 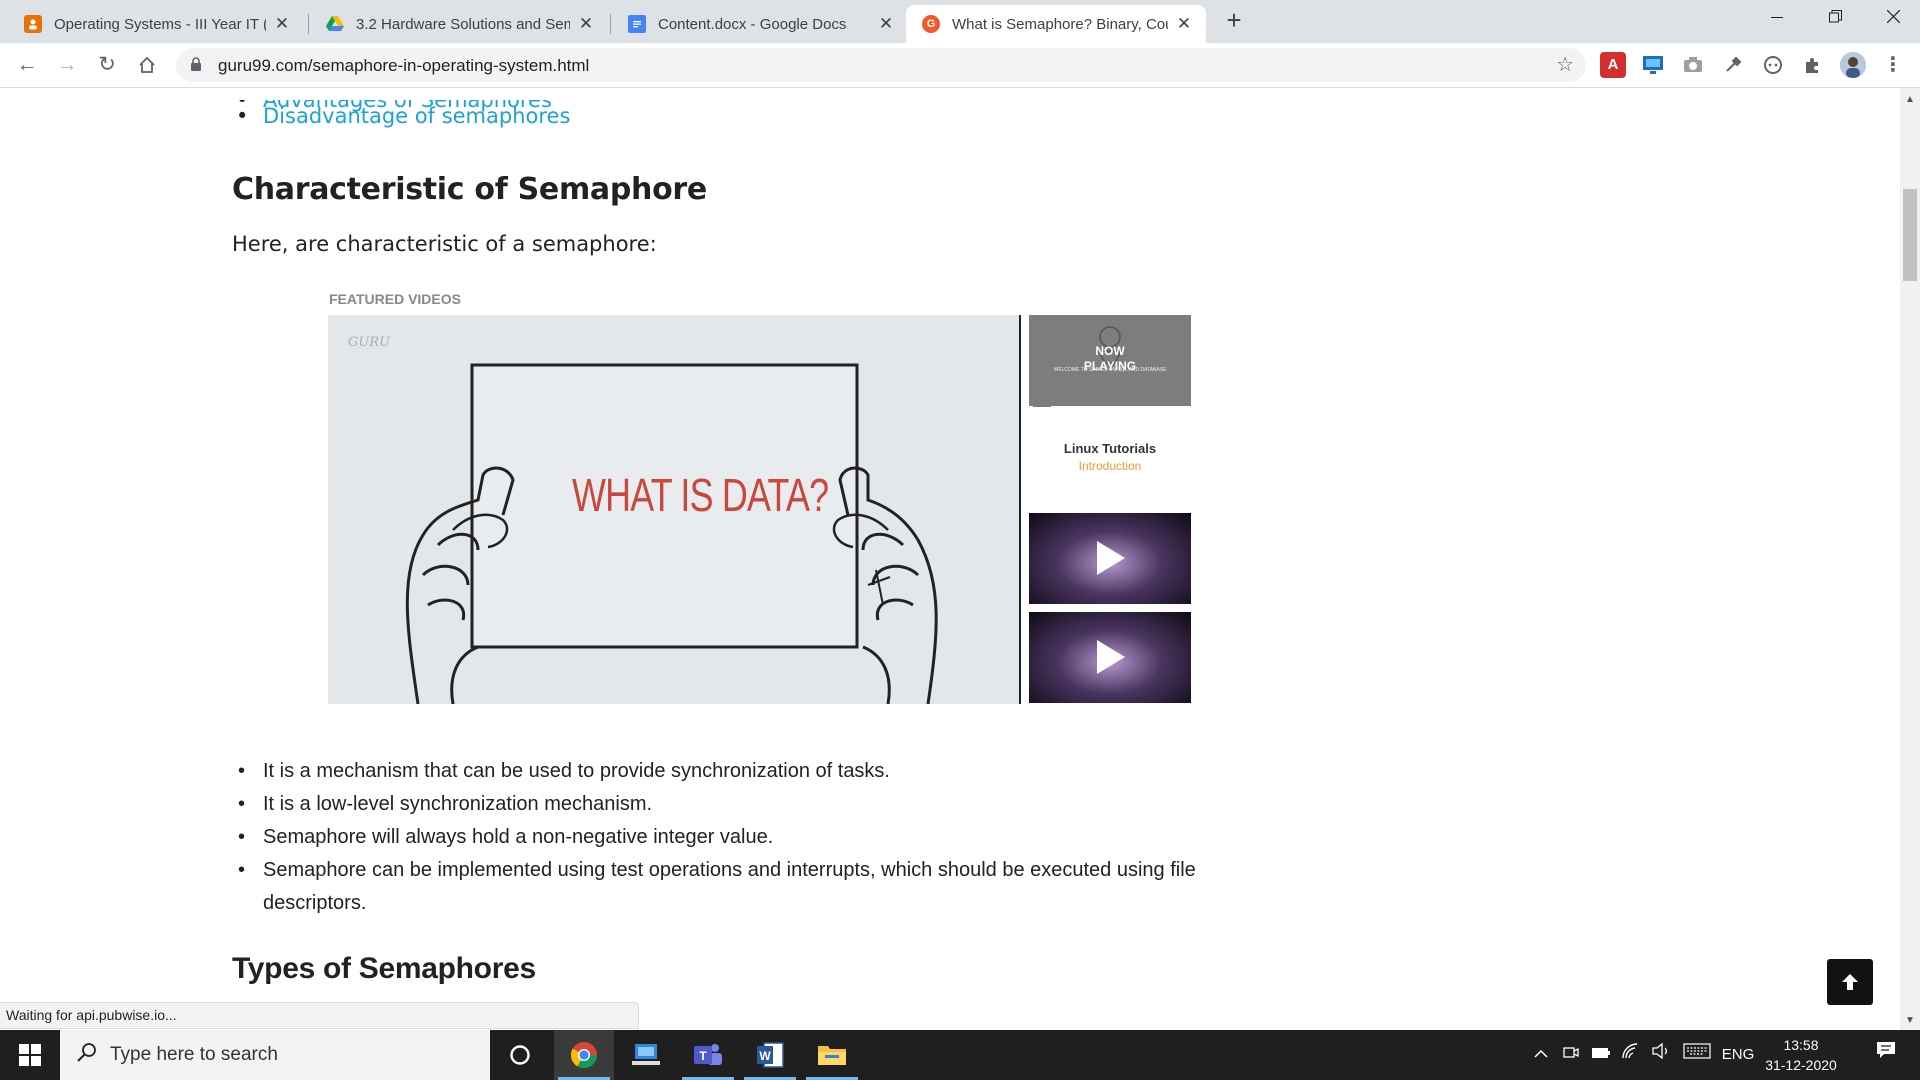 I want to click on teams-icon: T, so click(x=708, y=1054).